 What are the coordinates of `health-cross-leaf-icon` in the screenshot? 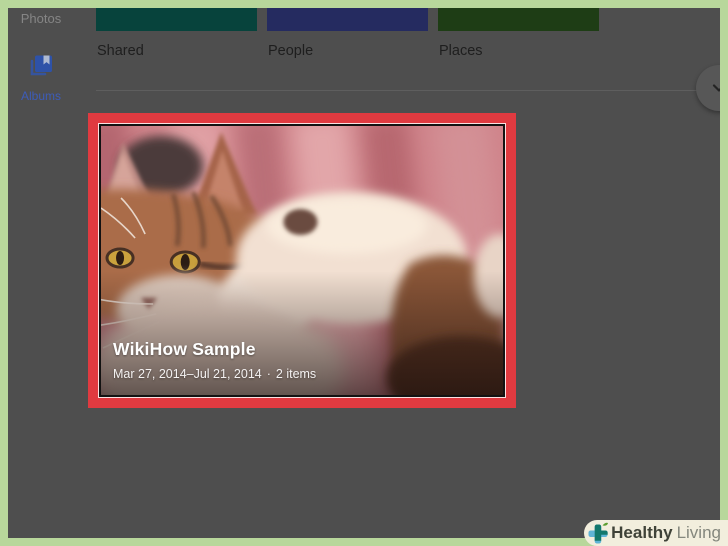 It's located at (598, 533).